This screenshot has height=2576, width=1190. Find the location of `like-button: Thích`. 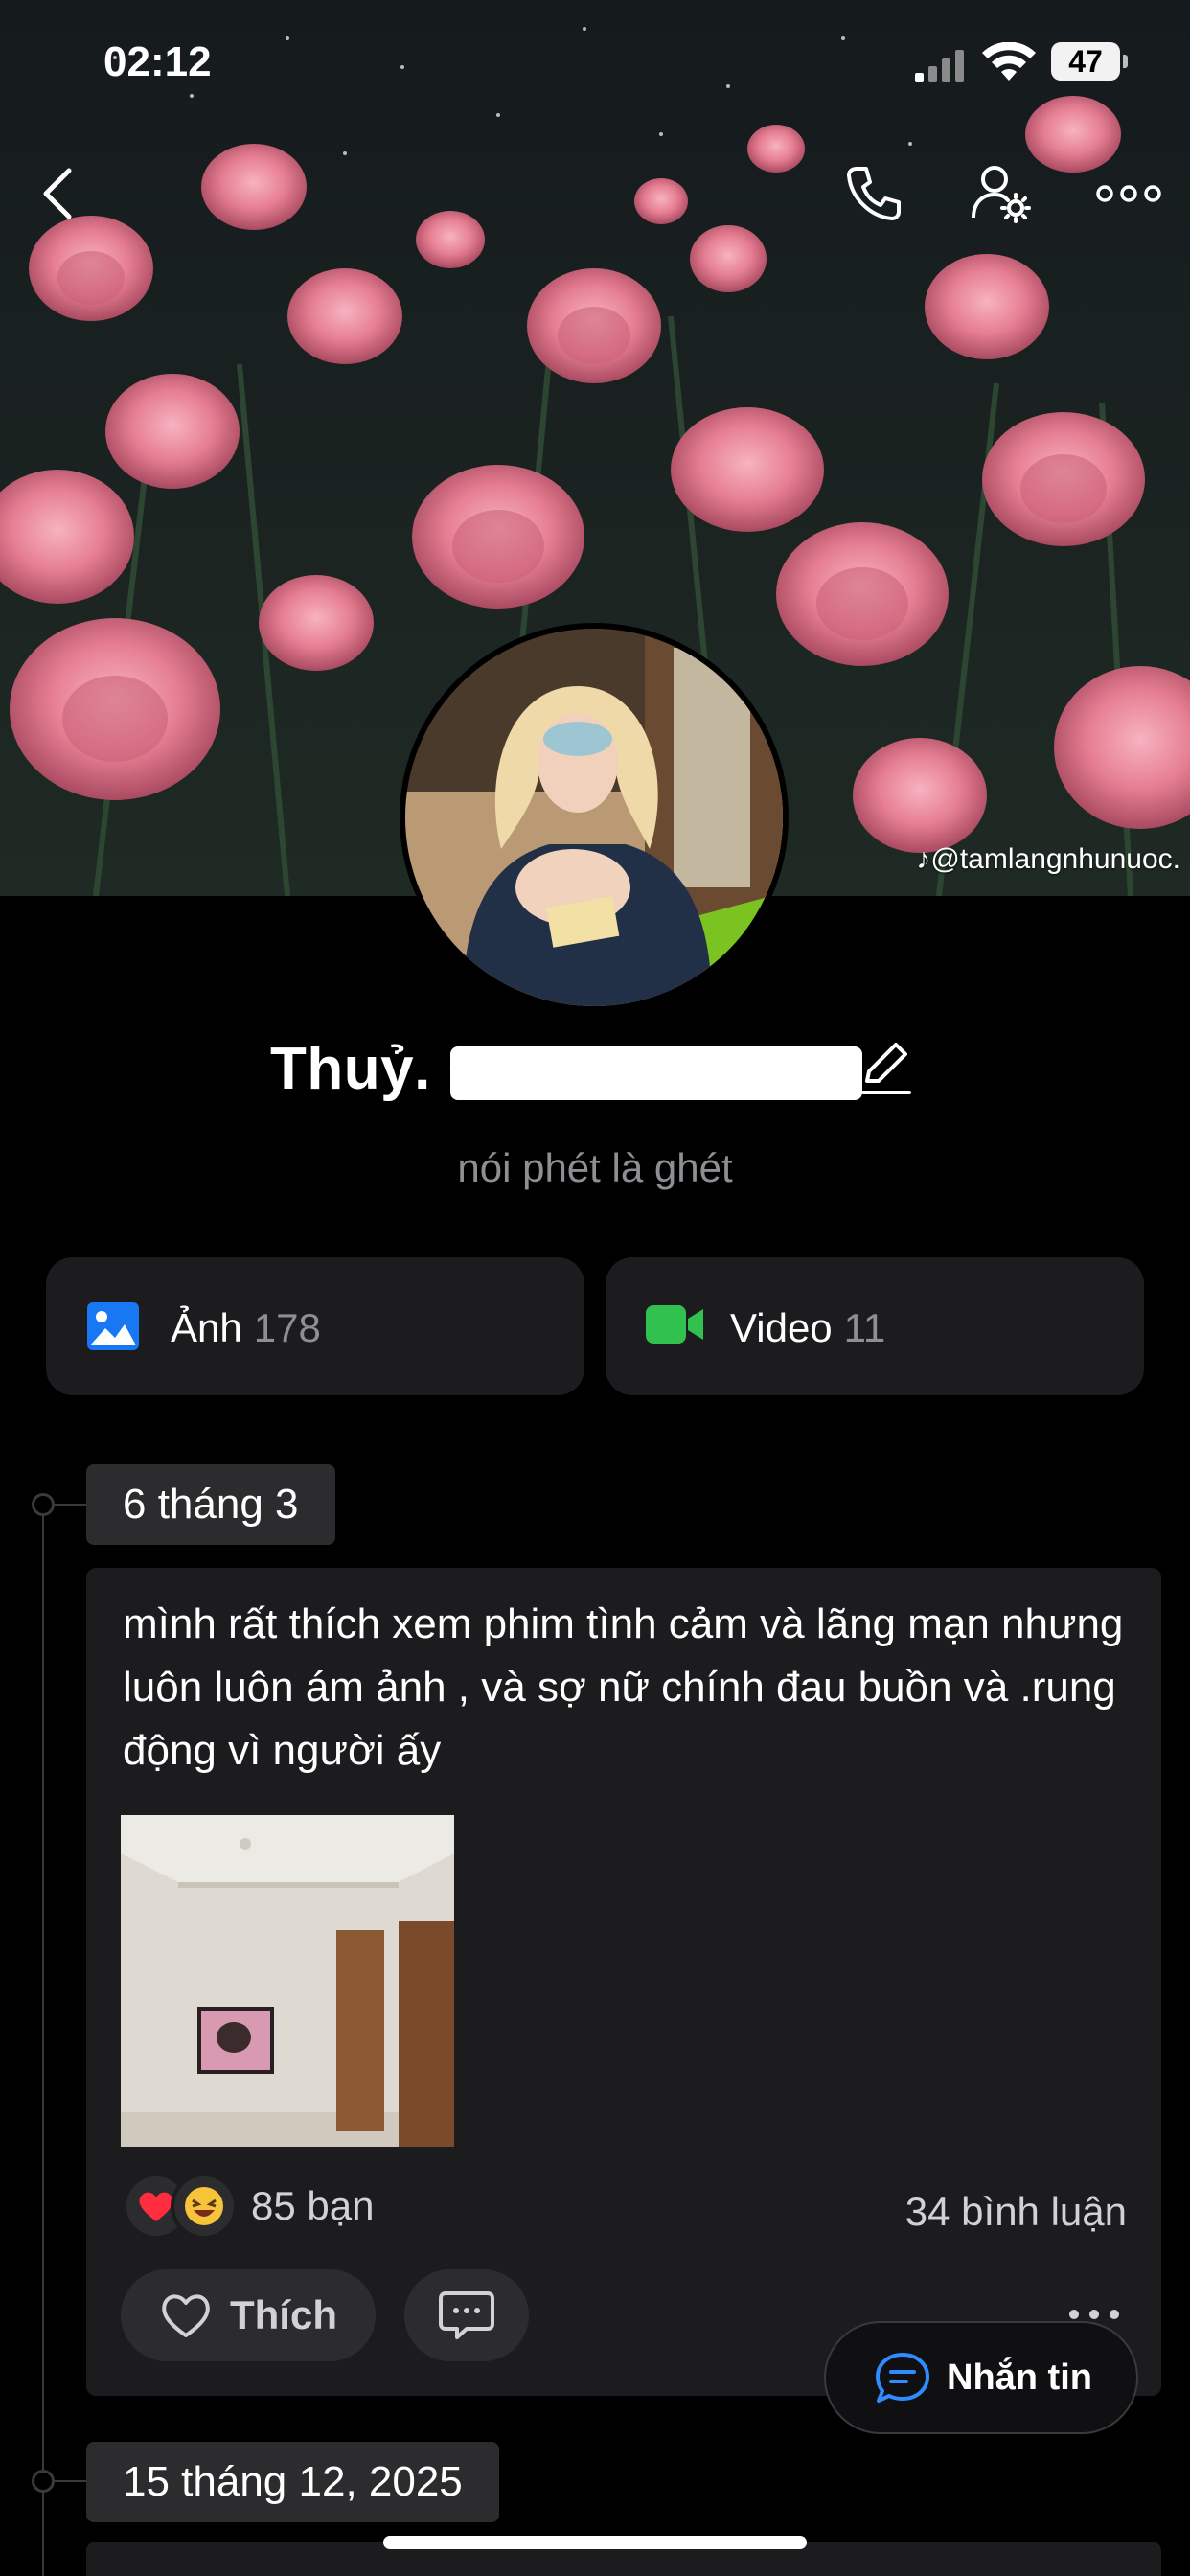

like-button: Thích is located at coordinates (249, 2315).